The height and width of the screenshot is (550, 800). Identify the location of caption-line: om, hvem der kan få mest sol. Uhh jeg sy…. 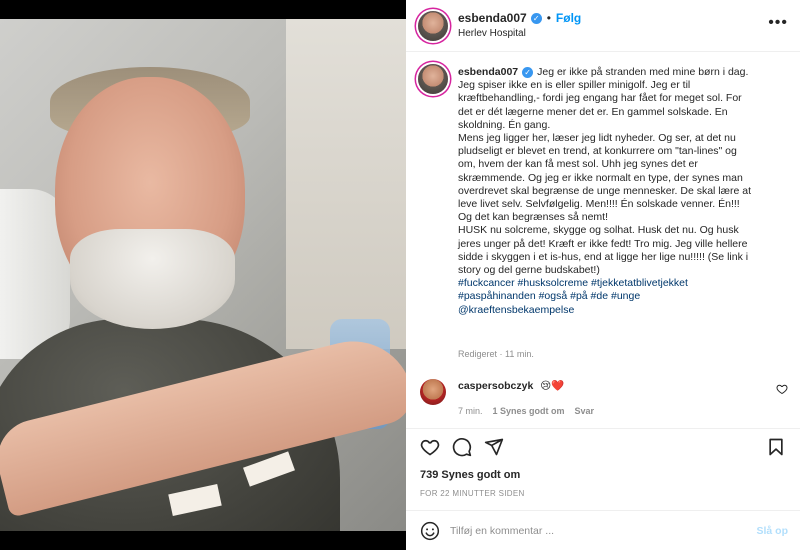
(578, 164).